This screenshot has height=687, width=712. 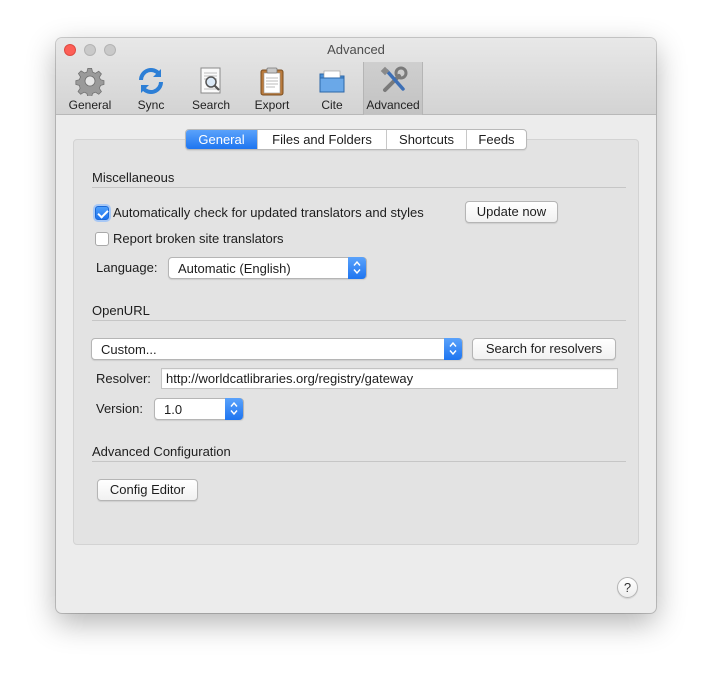 What do you see at coordinates (127, 267) in the screenshot?
I see `language-label: Language:` at bounding box center [127, 267].